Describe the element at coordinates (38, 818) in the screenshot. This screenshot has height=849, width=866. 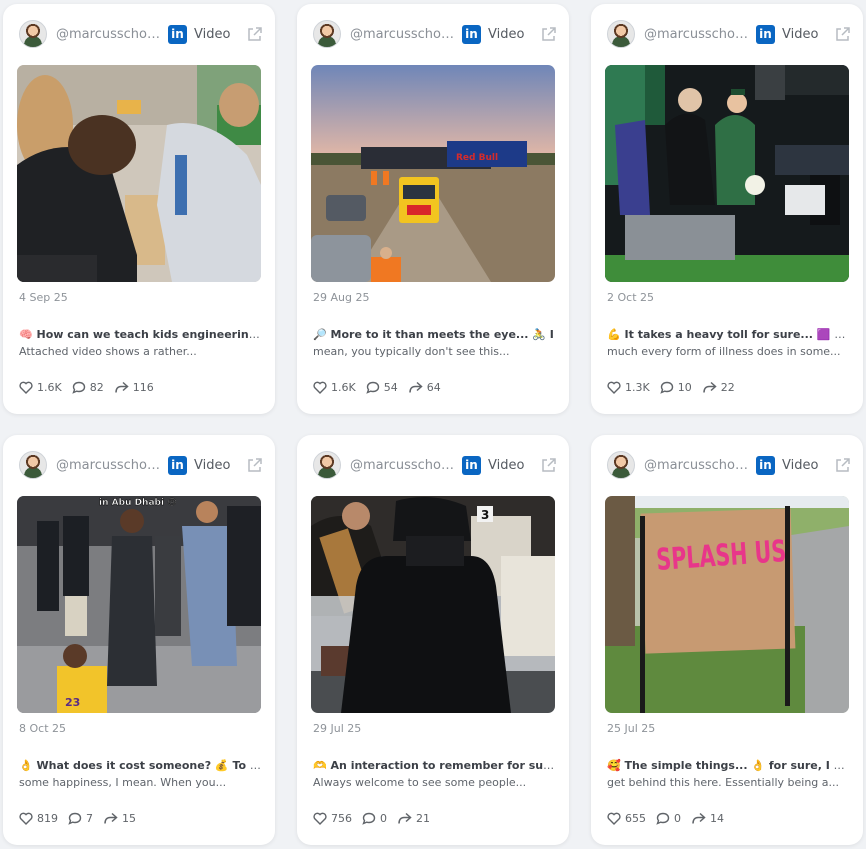
I see `likes-stat: 819` at that location.